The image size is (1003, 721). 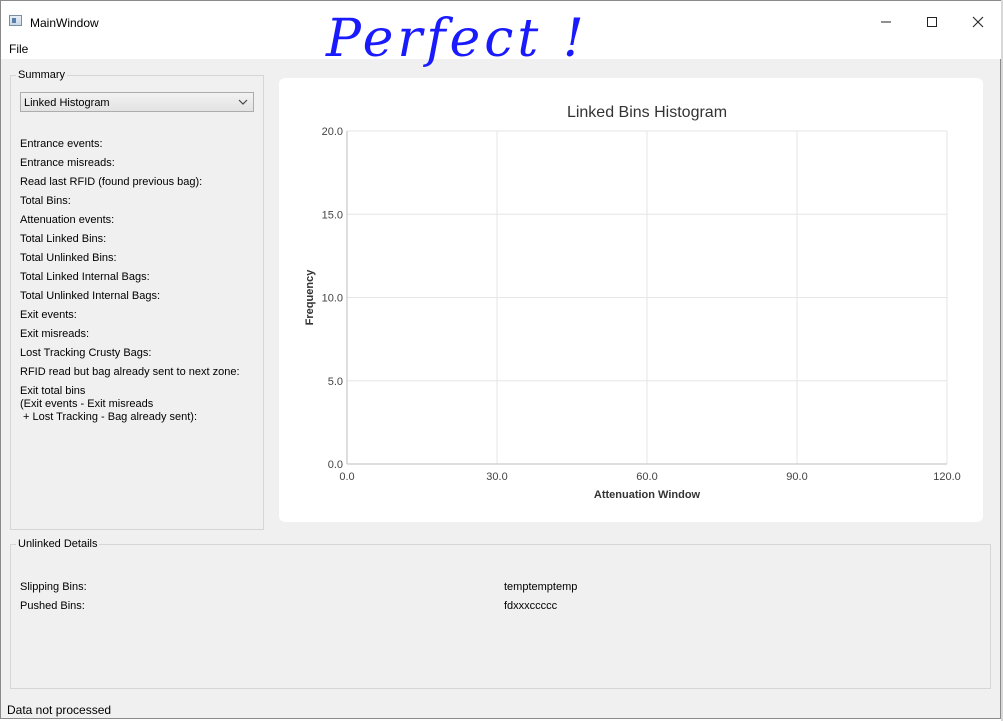 I want to click on maximize-button, so click(x=932, y=22).